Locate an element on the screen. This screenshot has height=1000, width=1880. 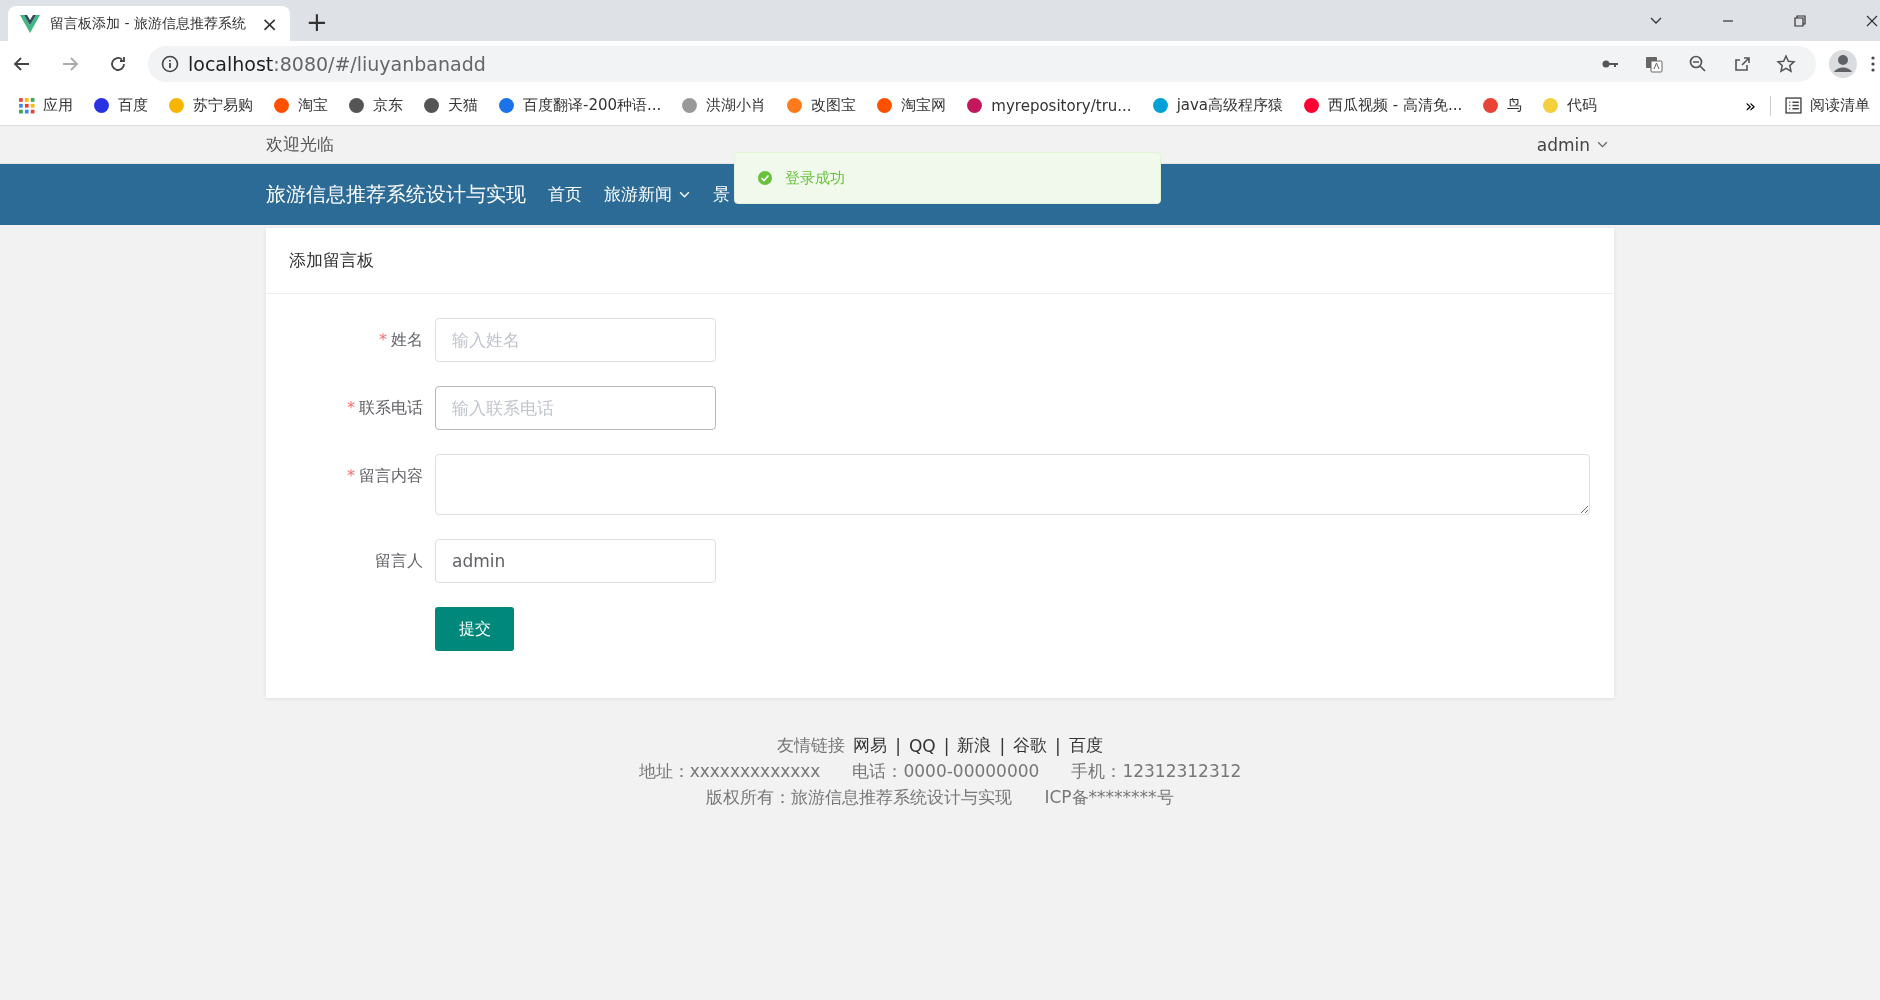
contact-text: 手机：12312312312 is located at coordinates (1156, 771).